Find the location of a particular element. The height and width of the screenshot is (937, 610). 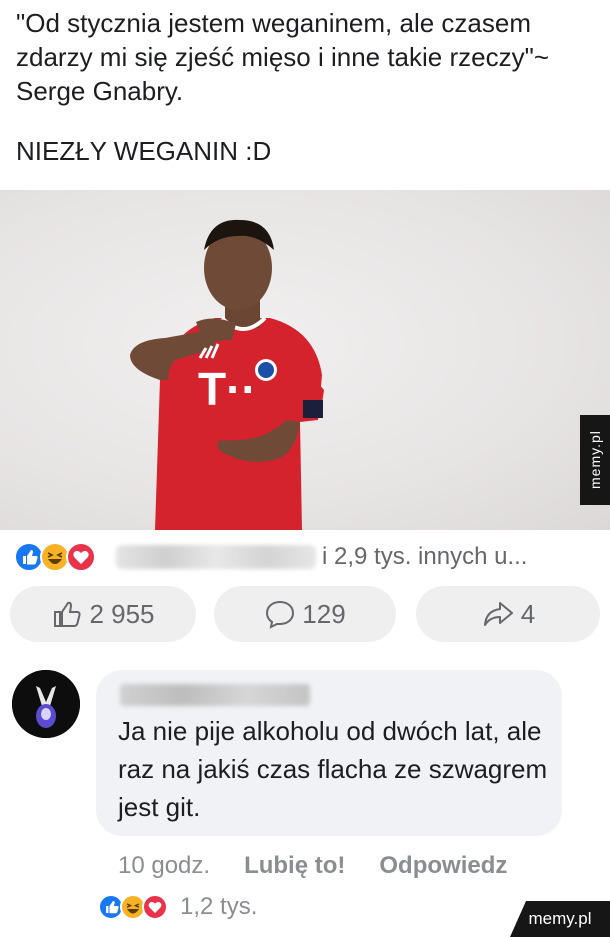

player-illustration: T·· is located at coordinates (227, 374).